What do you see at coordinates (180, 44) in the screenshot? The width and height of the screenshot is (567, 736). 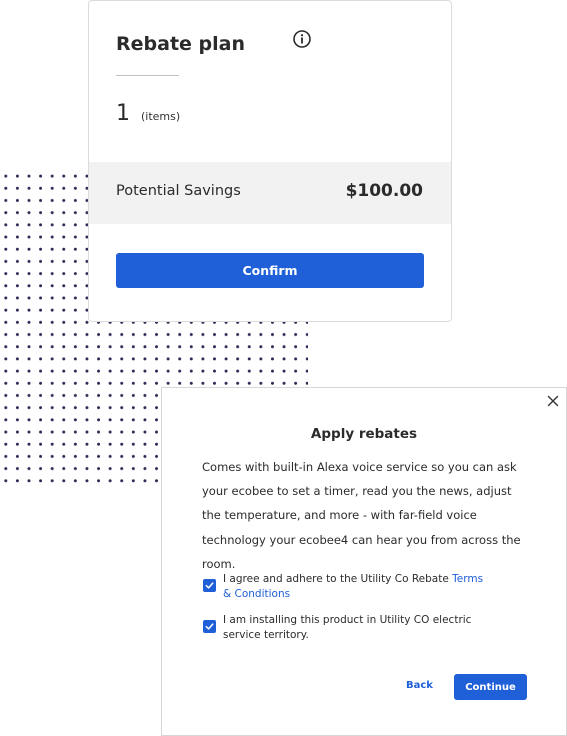 I see `card-title: Rebate plan` at bounding box center [180, 44].